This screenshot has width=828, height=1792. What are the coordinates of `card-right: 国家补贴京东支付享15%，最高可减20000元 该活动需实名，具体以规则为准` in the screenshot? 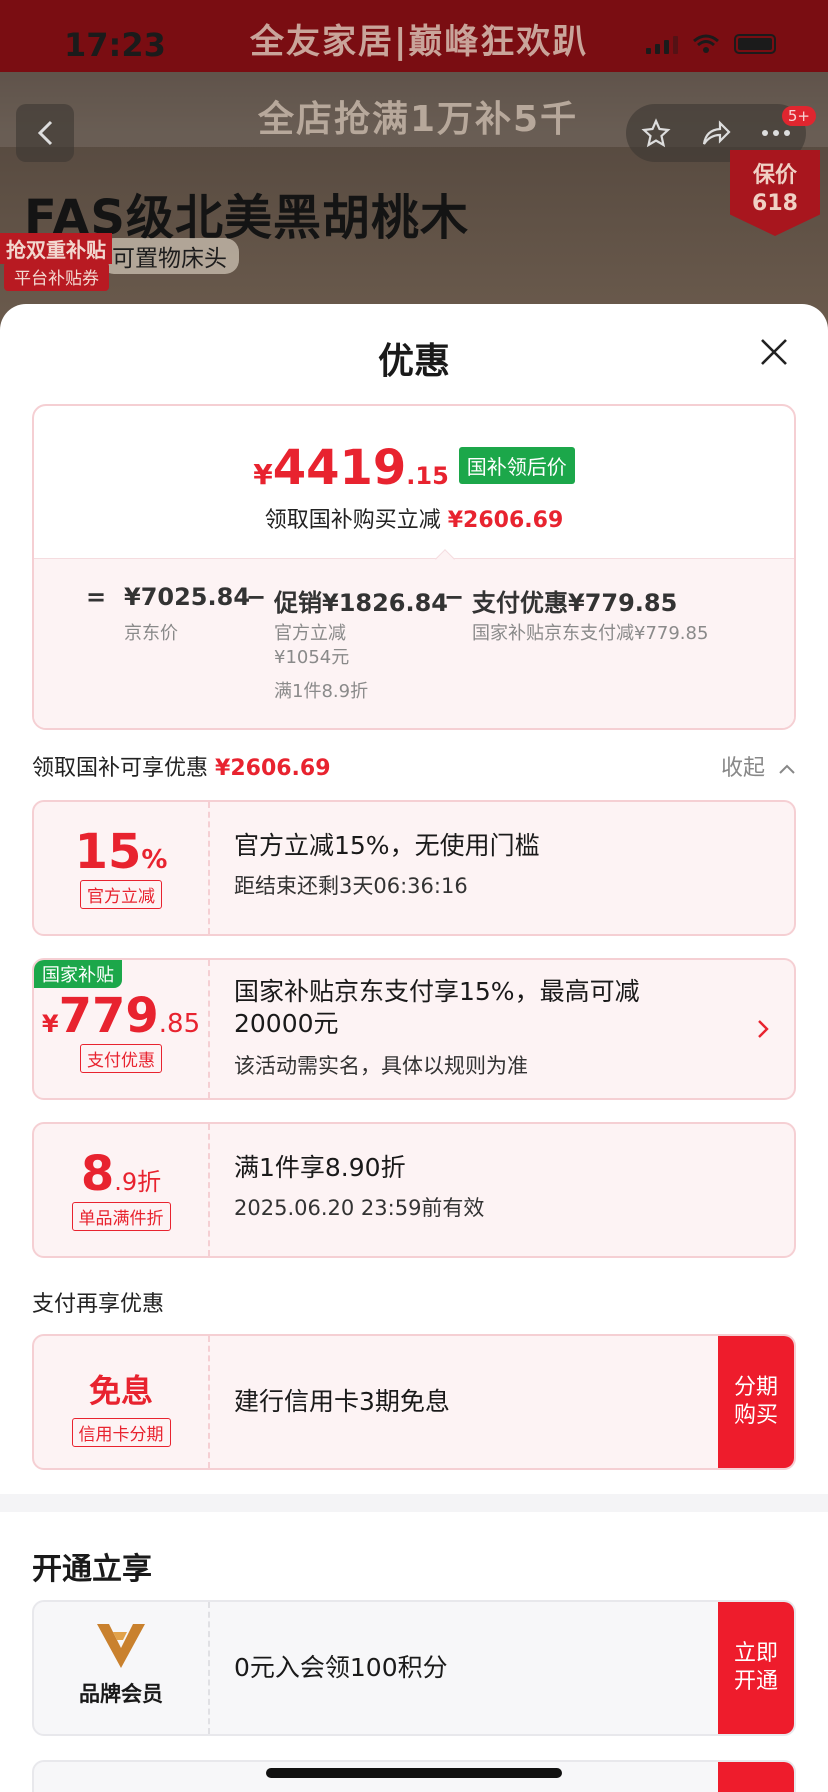 It's located at (502, 1029).